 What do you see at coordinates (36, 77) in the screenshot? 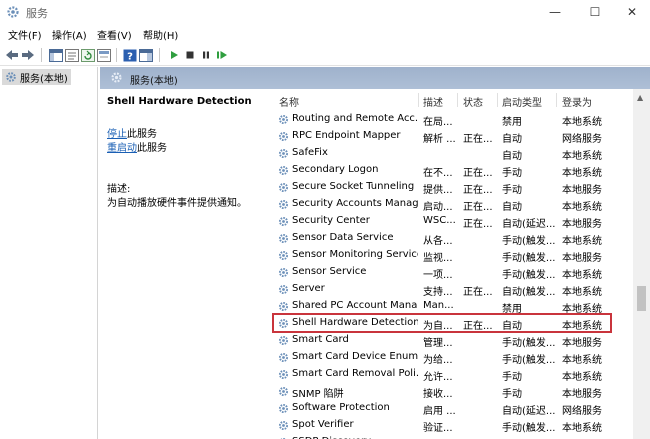
I see `tree-item-services-local: 服务(本地)` at bounding box center [36, 77].